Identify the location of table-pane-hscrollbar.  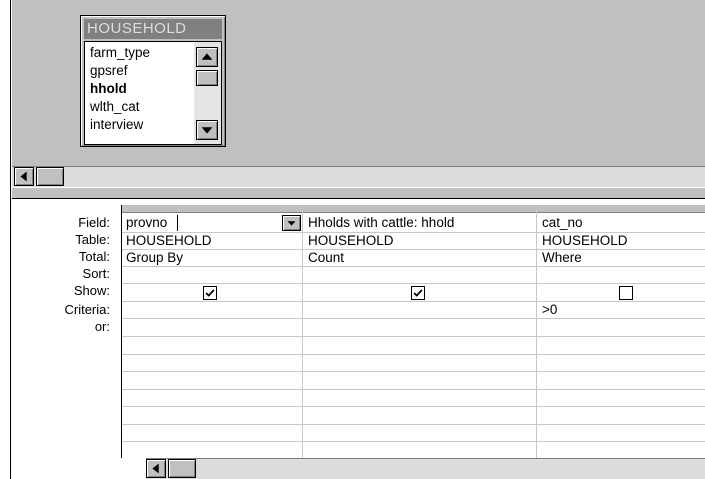
(358, 176).